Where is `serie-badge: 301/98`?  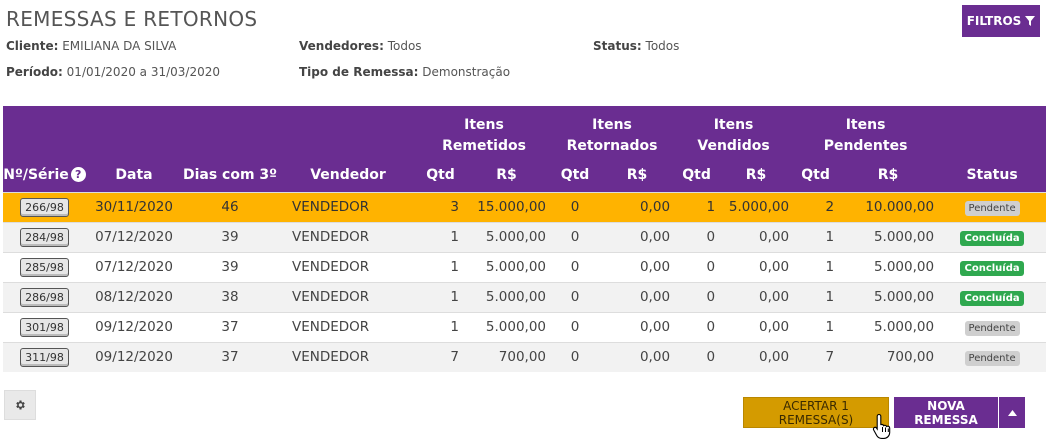 serie-badge: 301/98 is located at coordinates (44, 327).